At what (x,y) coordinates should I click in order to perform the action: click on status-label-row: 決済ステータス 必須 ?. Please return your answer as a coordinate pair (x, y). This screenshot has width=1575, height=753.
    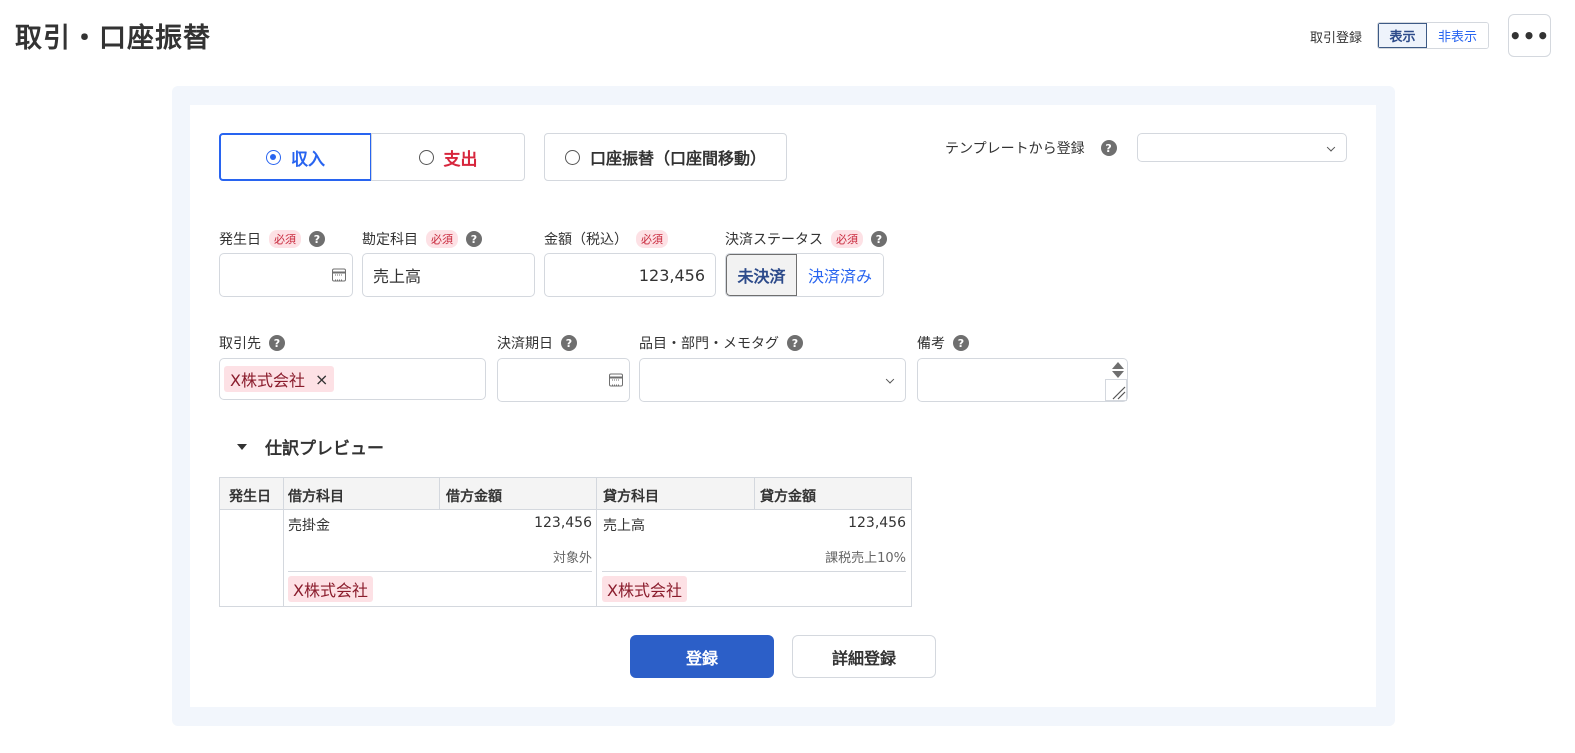
    Looking at the image, I should click on (806, 239).